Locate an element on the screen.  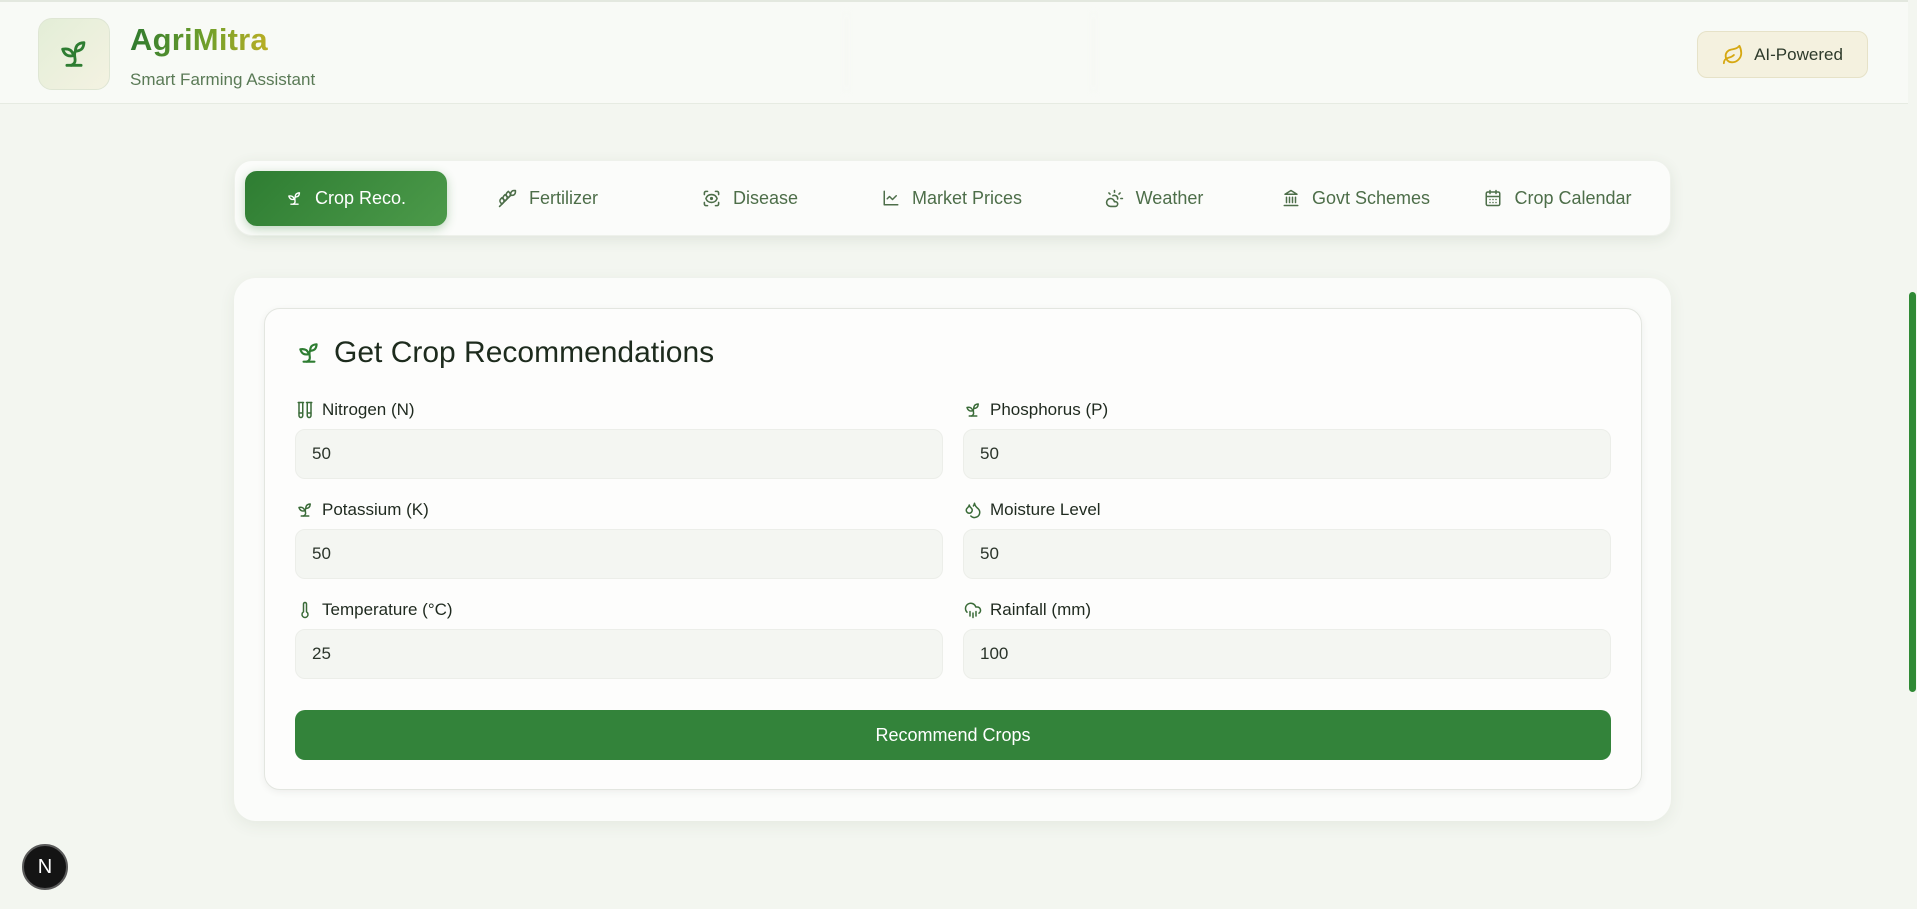
sun-cloud-icon is located at coordinates (1114, 198).